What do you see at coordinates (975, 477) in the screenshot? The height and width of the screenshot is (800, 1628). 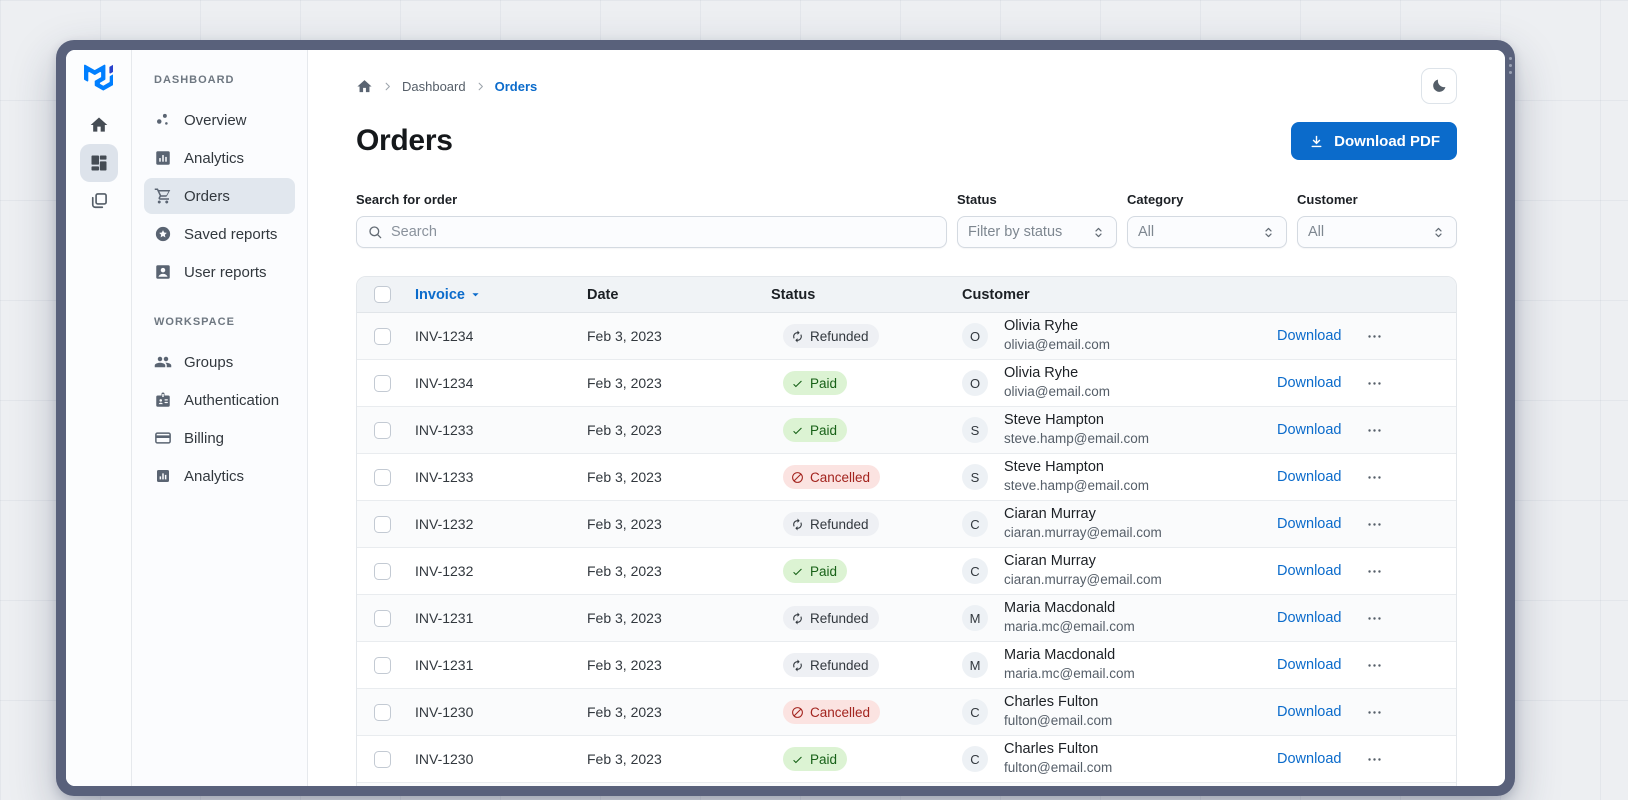 I see `avatar: S` at bounding box center [975, 477].